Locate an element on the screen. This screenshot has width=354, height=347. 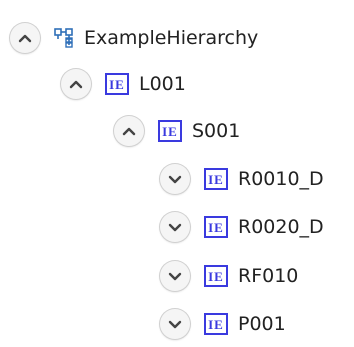
tree-node-p001: IE P001 is located at coordinates (223, 324).